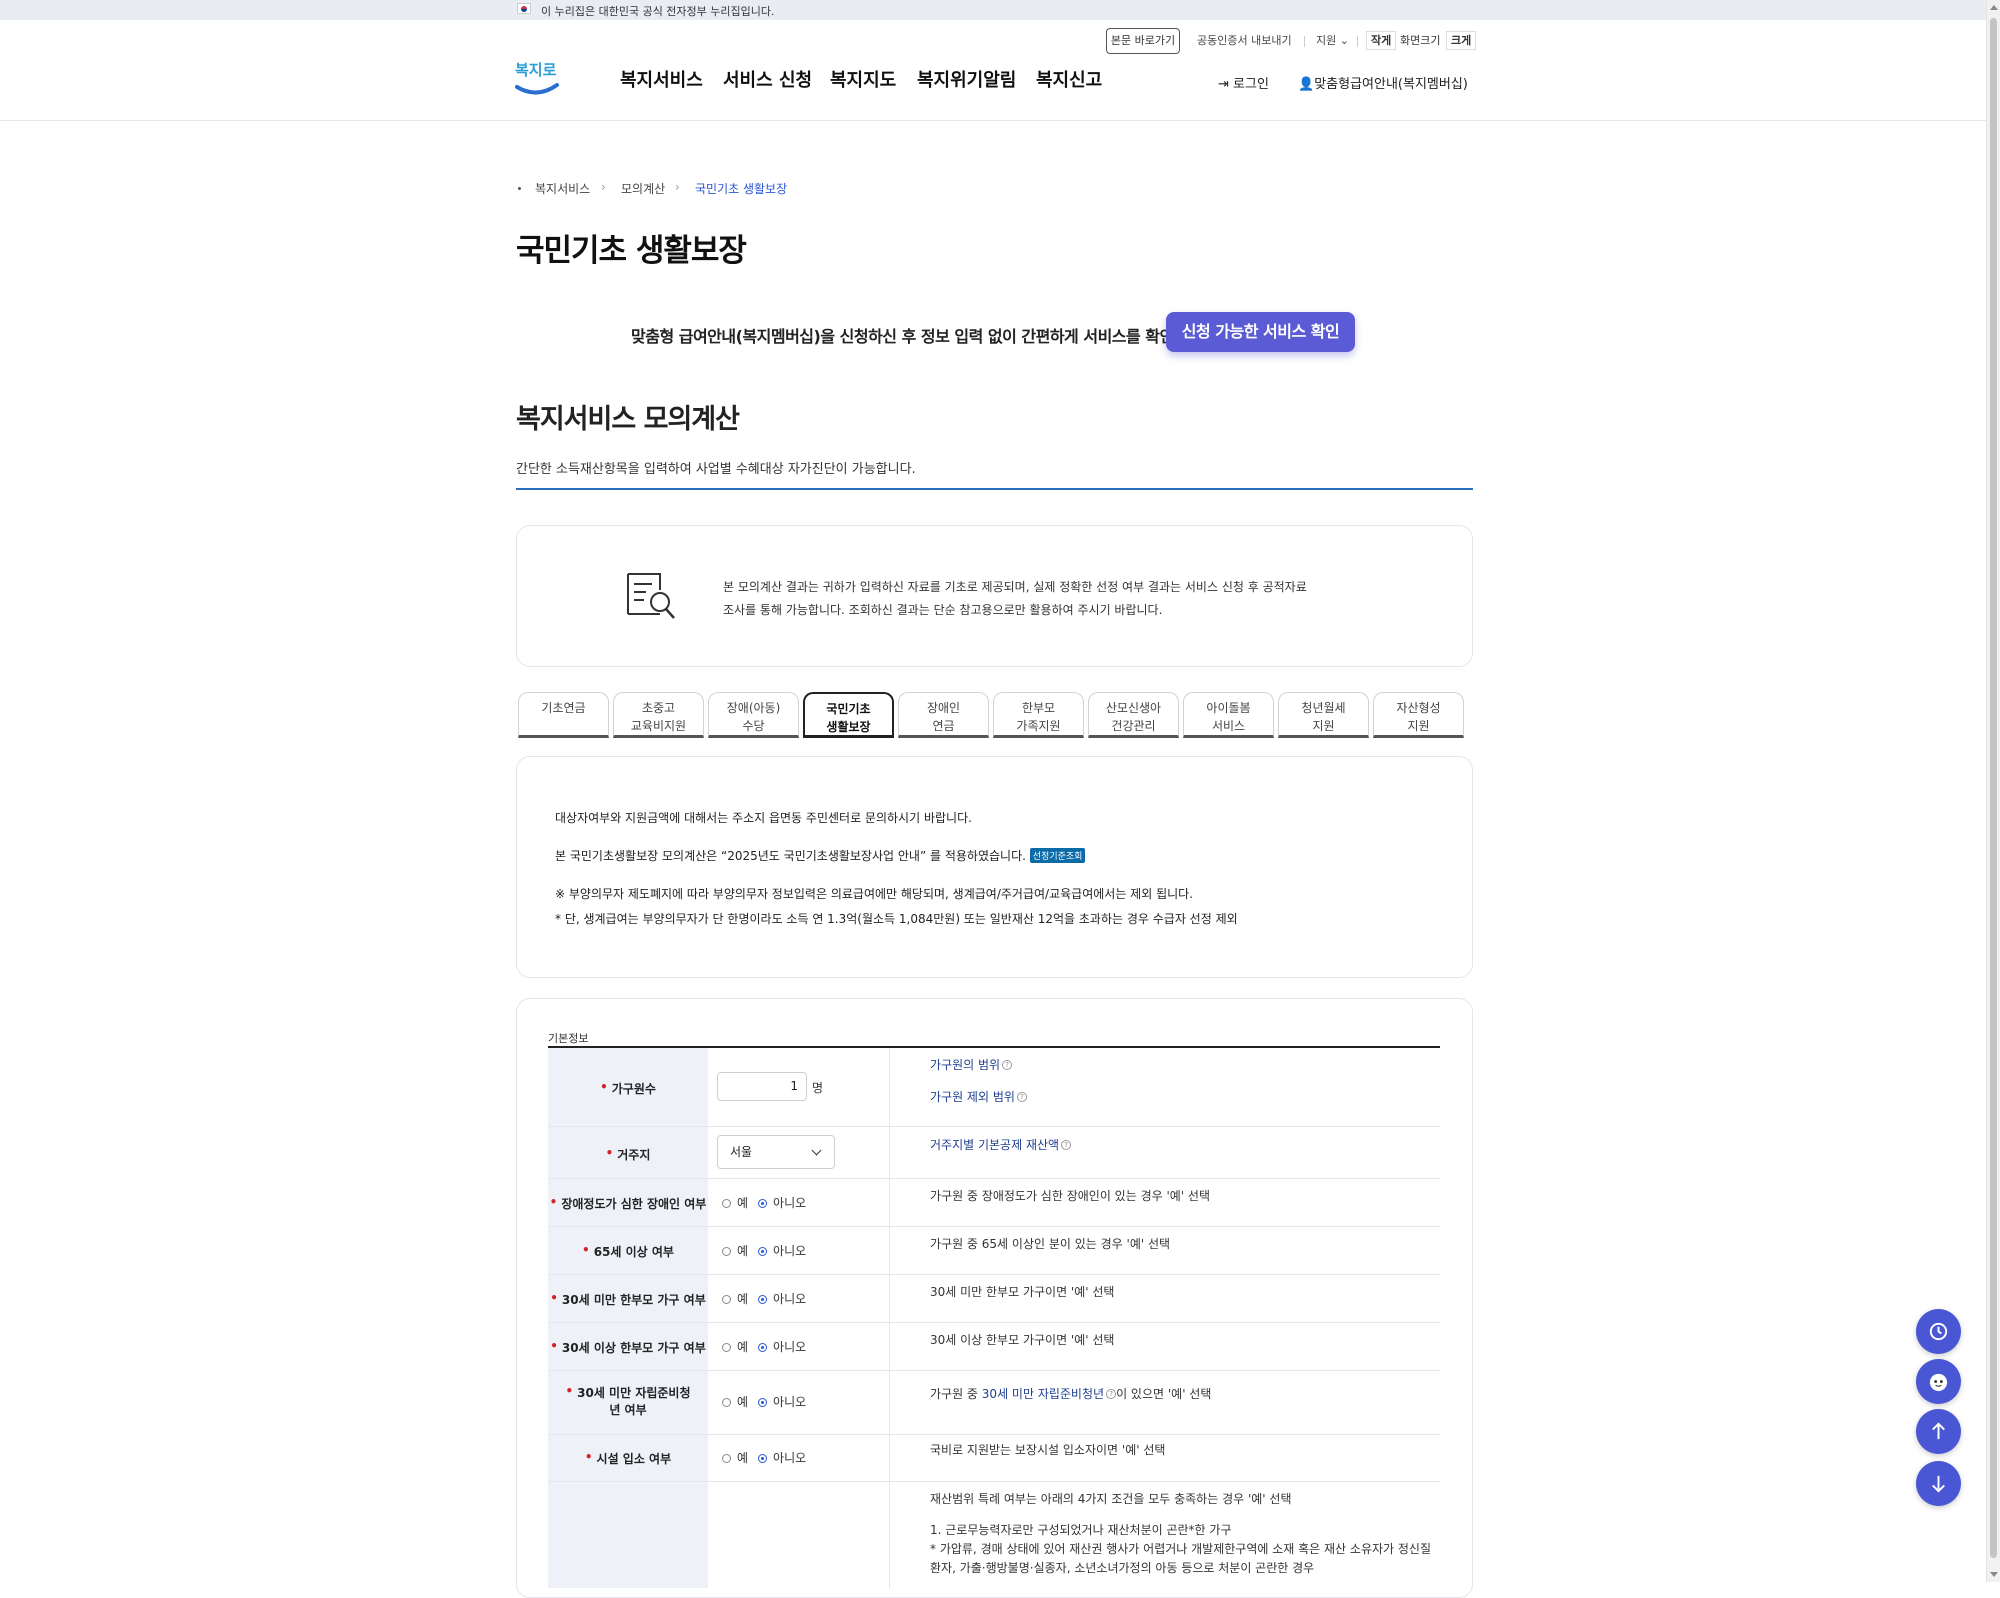  Describe the element at coordinates (1323, 715) in the screenshot. I see `tab-youth-rent: 청년월세 지원` at that location.